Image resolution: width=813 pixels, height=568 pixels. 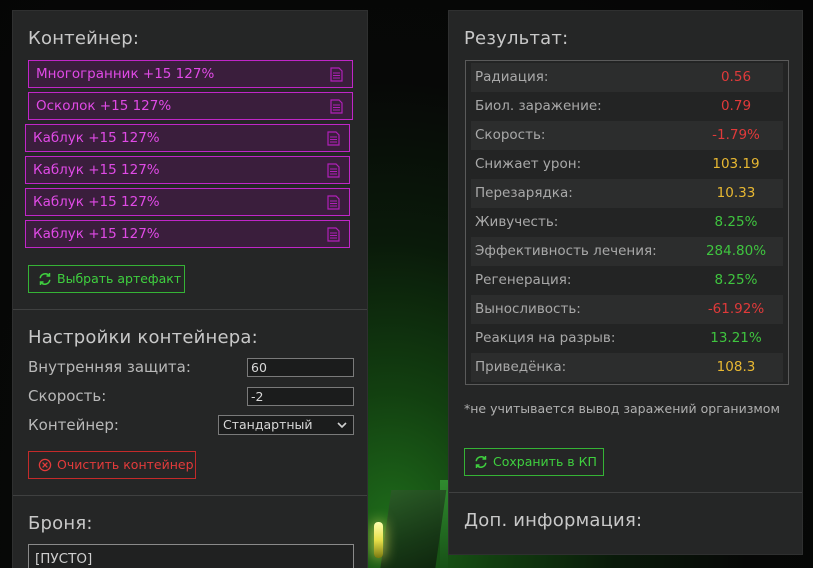 I want to click on close-circle-icon, so click(x=45, y=465).